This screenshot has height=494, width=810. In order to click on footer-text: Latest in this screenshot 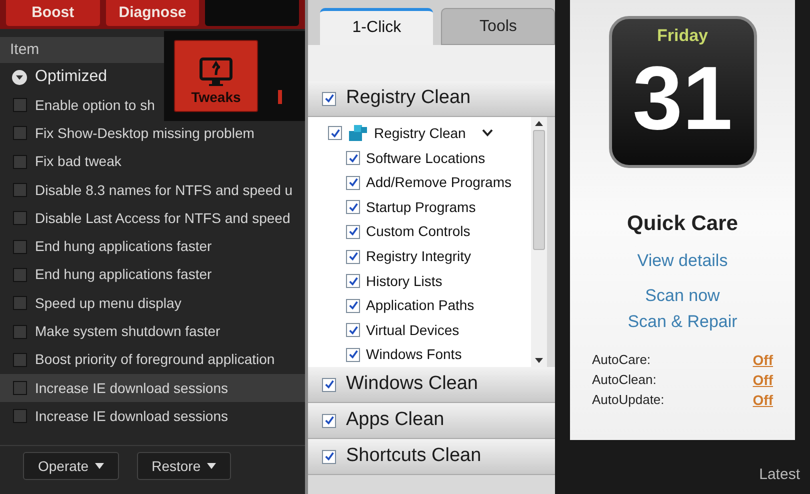, I will do `click(779, 474)`.